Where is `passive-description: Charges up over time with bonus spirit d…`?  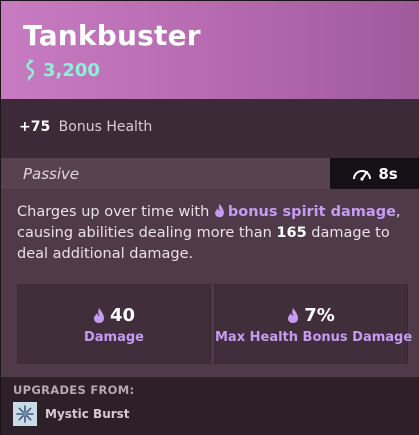 passive-description: Charges up over time with bonus spirit d… is located at coordinates (212, 233).